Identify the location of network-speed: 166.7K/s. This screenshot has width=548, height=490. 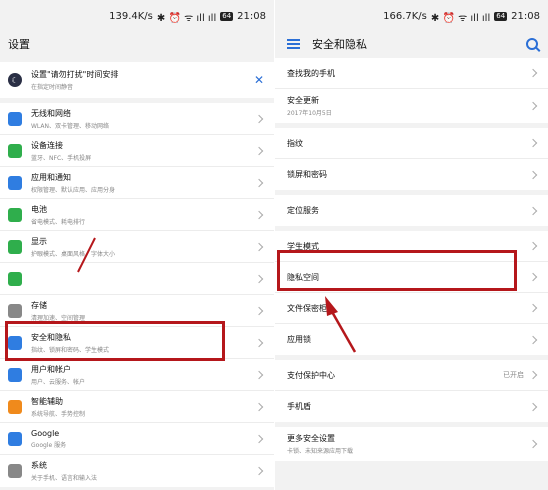
(405, 16).